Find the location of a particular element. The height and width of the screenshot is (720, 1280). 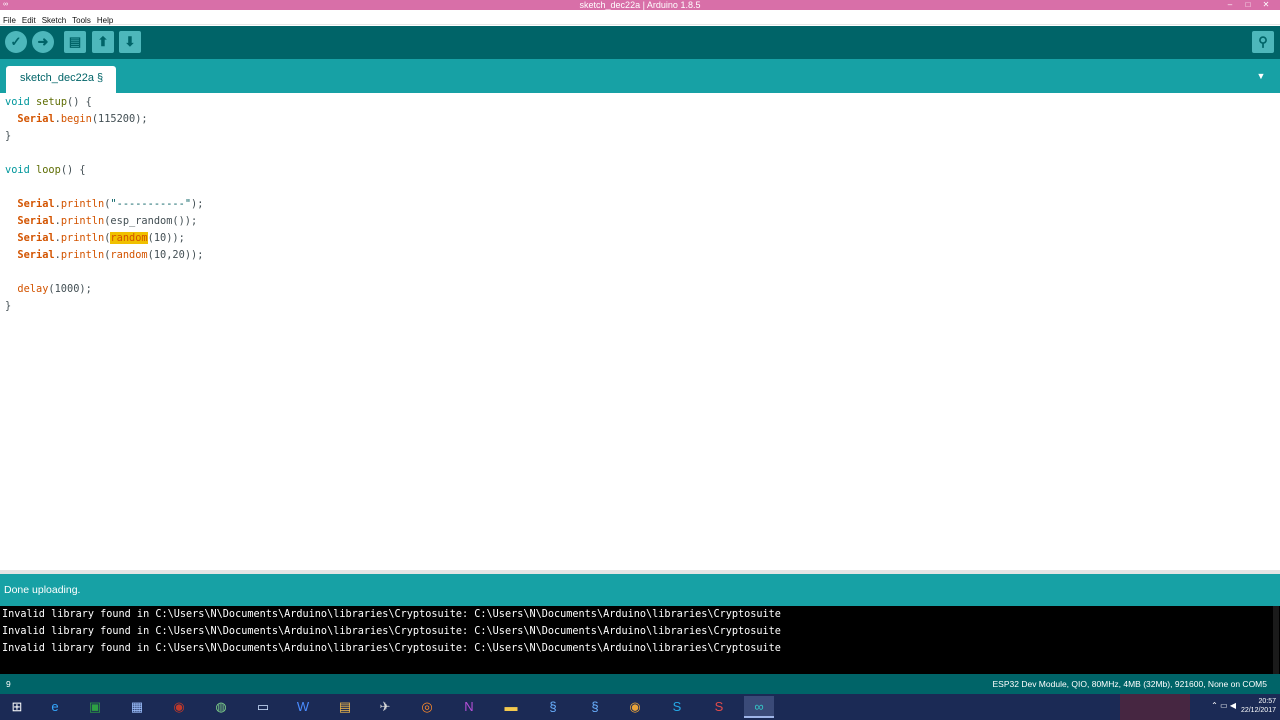

open-button: ⬆ is located at coordinates (103, 42).